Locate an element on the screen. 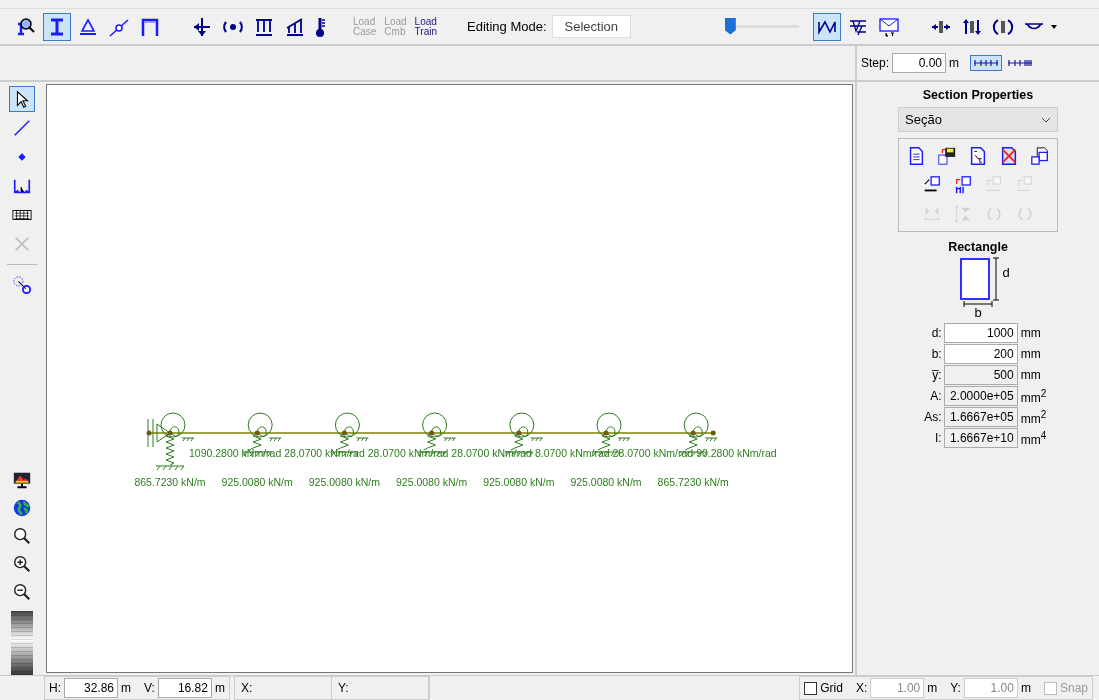 The image size is (1099, 700). x-label: X: is located at coordinates (861, 688).